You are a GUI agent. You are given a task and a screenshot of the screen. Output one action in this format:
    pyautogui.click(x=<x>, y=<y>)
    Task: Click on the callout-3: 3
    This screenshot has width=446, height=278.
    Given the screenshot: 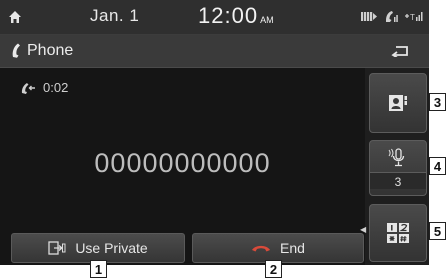 What is the action you would take?
    pyautogui.click(x=437, y=102)
    